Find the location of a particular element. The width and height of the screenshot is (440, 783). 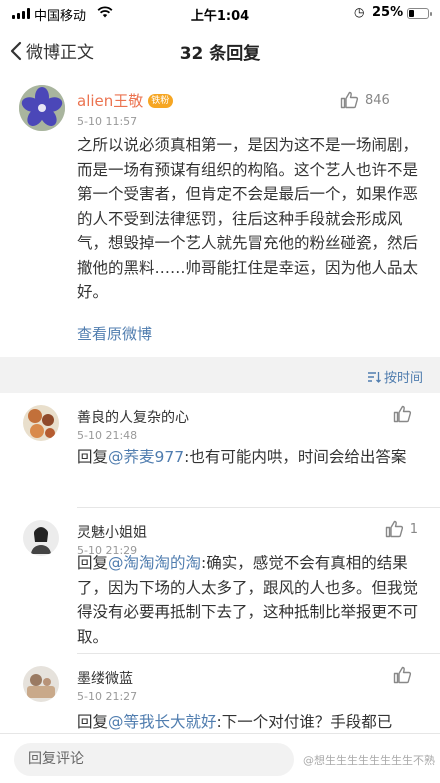

comment-item: 墨缕微蓝 5-10 21:27 回复@等我长大就好:下一个对付谁？手段都已 is located at coordinates (220, 693).